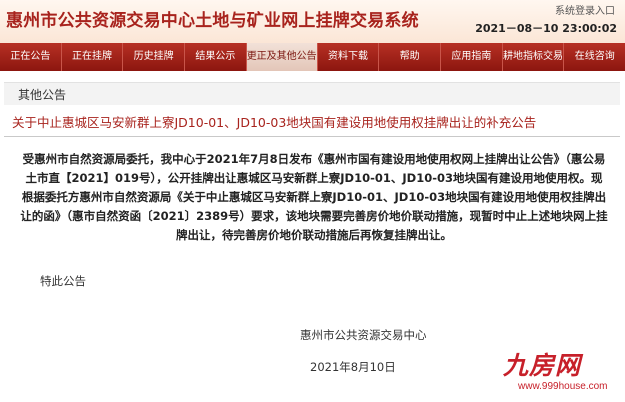  Describe the element at coordinates (42, 95) in the screenshot. I see `section-title: 其他公告` at that location.